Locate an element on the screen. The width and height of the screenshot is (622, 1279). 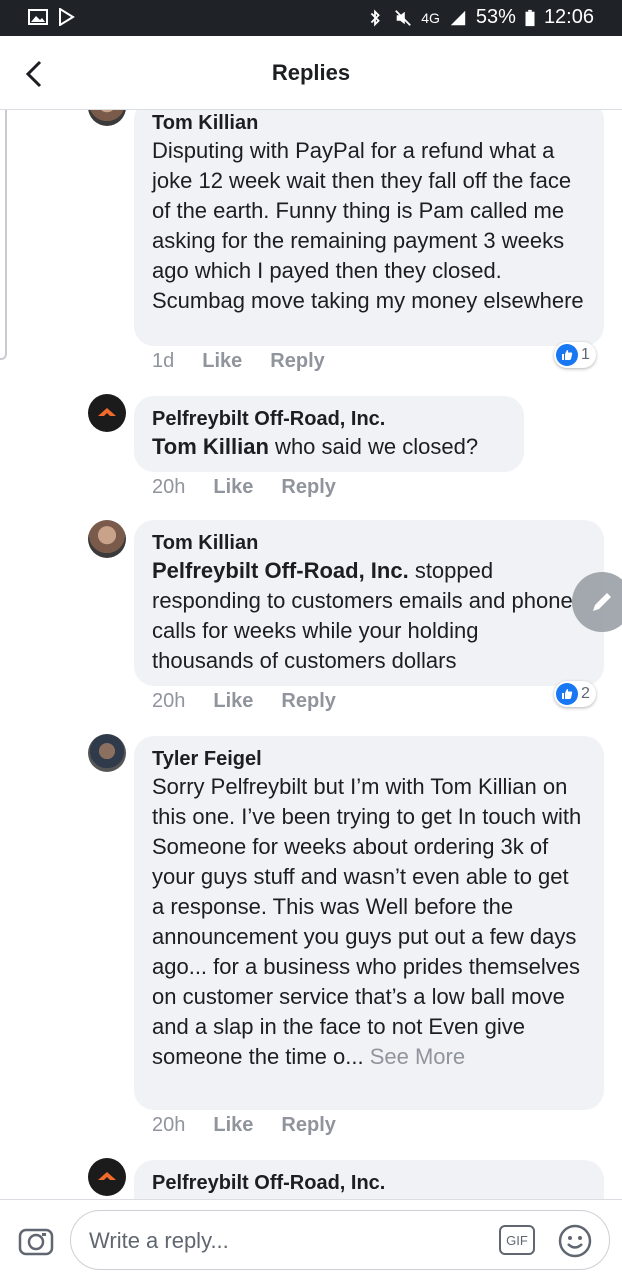
see-more-link: See More is located at coordinates (417, 1056).